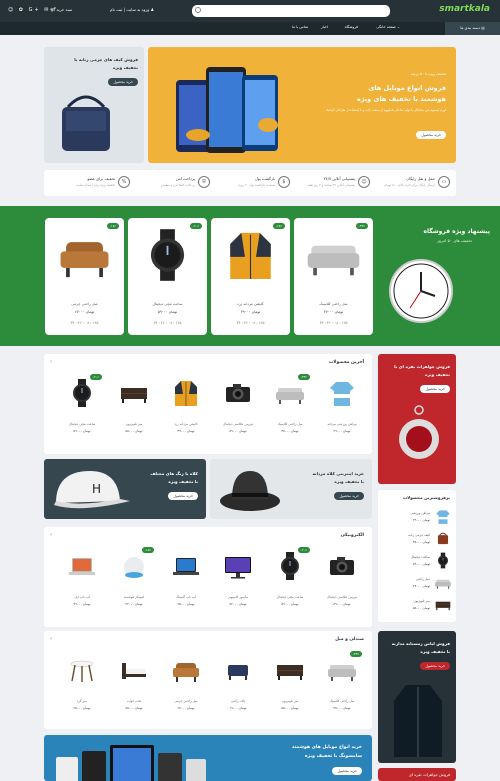  What do you see at coordinates (324, 27) in the screenshot?
I see `nav-item-news: اخبار` at bounding box center [324, 27].